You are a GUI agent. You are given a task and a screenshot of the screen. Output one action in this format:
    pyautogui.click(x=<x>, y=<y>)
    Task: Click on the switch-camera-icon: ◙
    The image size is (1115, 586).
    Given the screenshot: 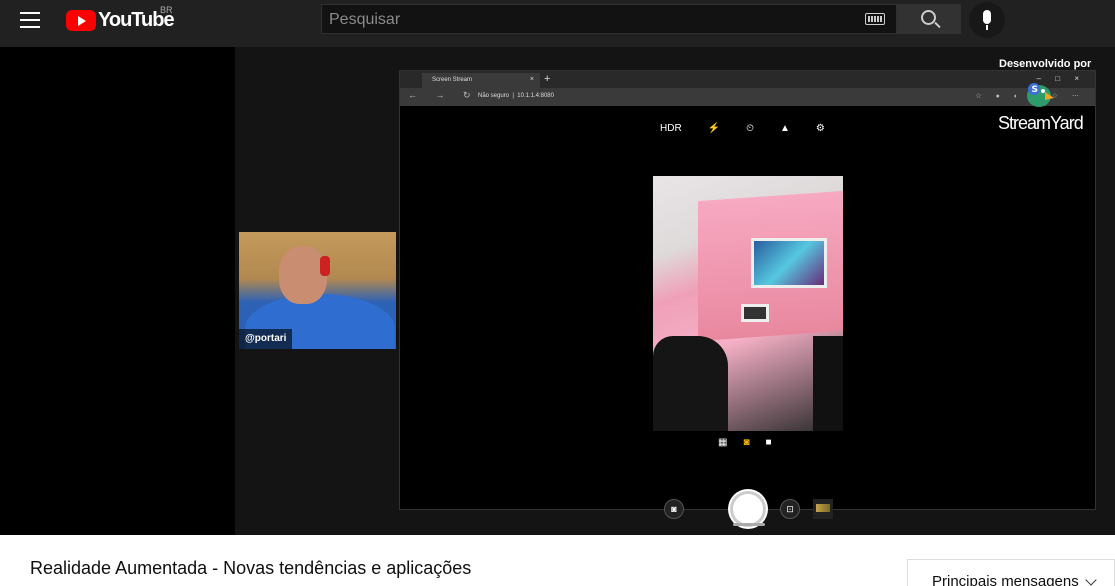 What is the action you would take?
    pyautogui.click(x=674, y=509)
    